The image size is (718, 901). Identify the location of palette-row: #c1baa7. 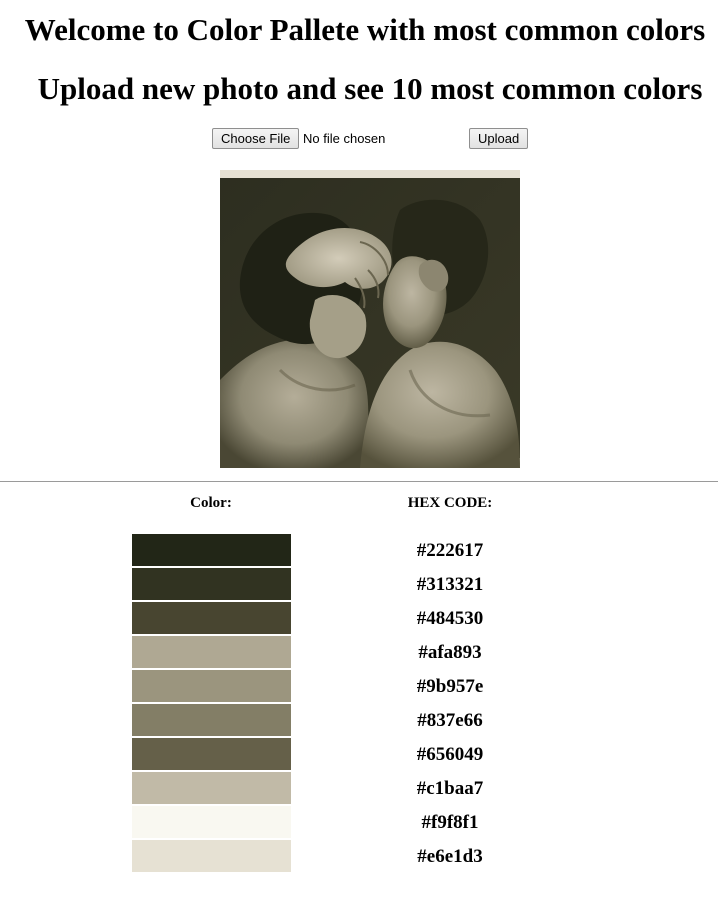
(359, 789).